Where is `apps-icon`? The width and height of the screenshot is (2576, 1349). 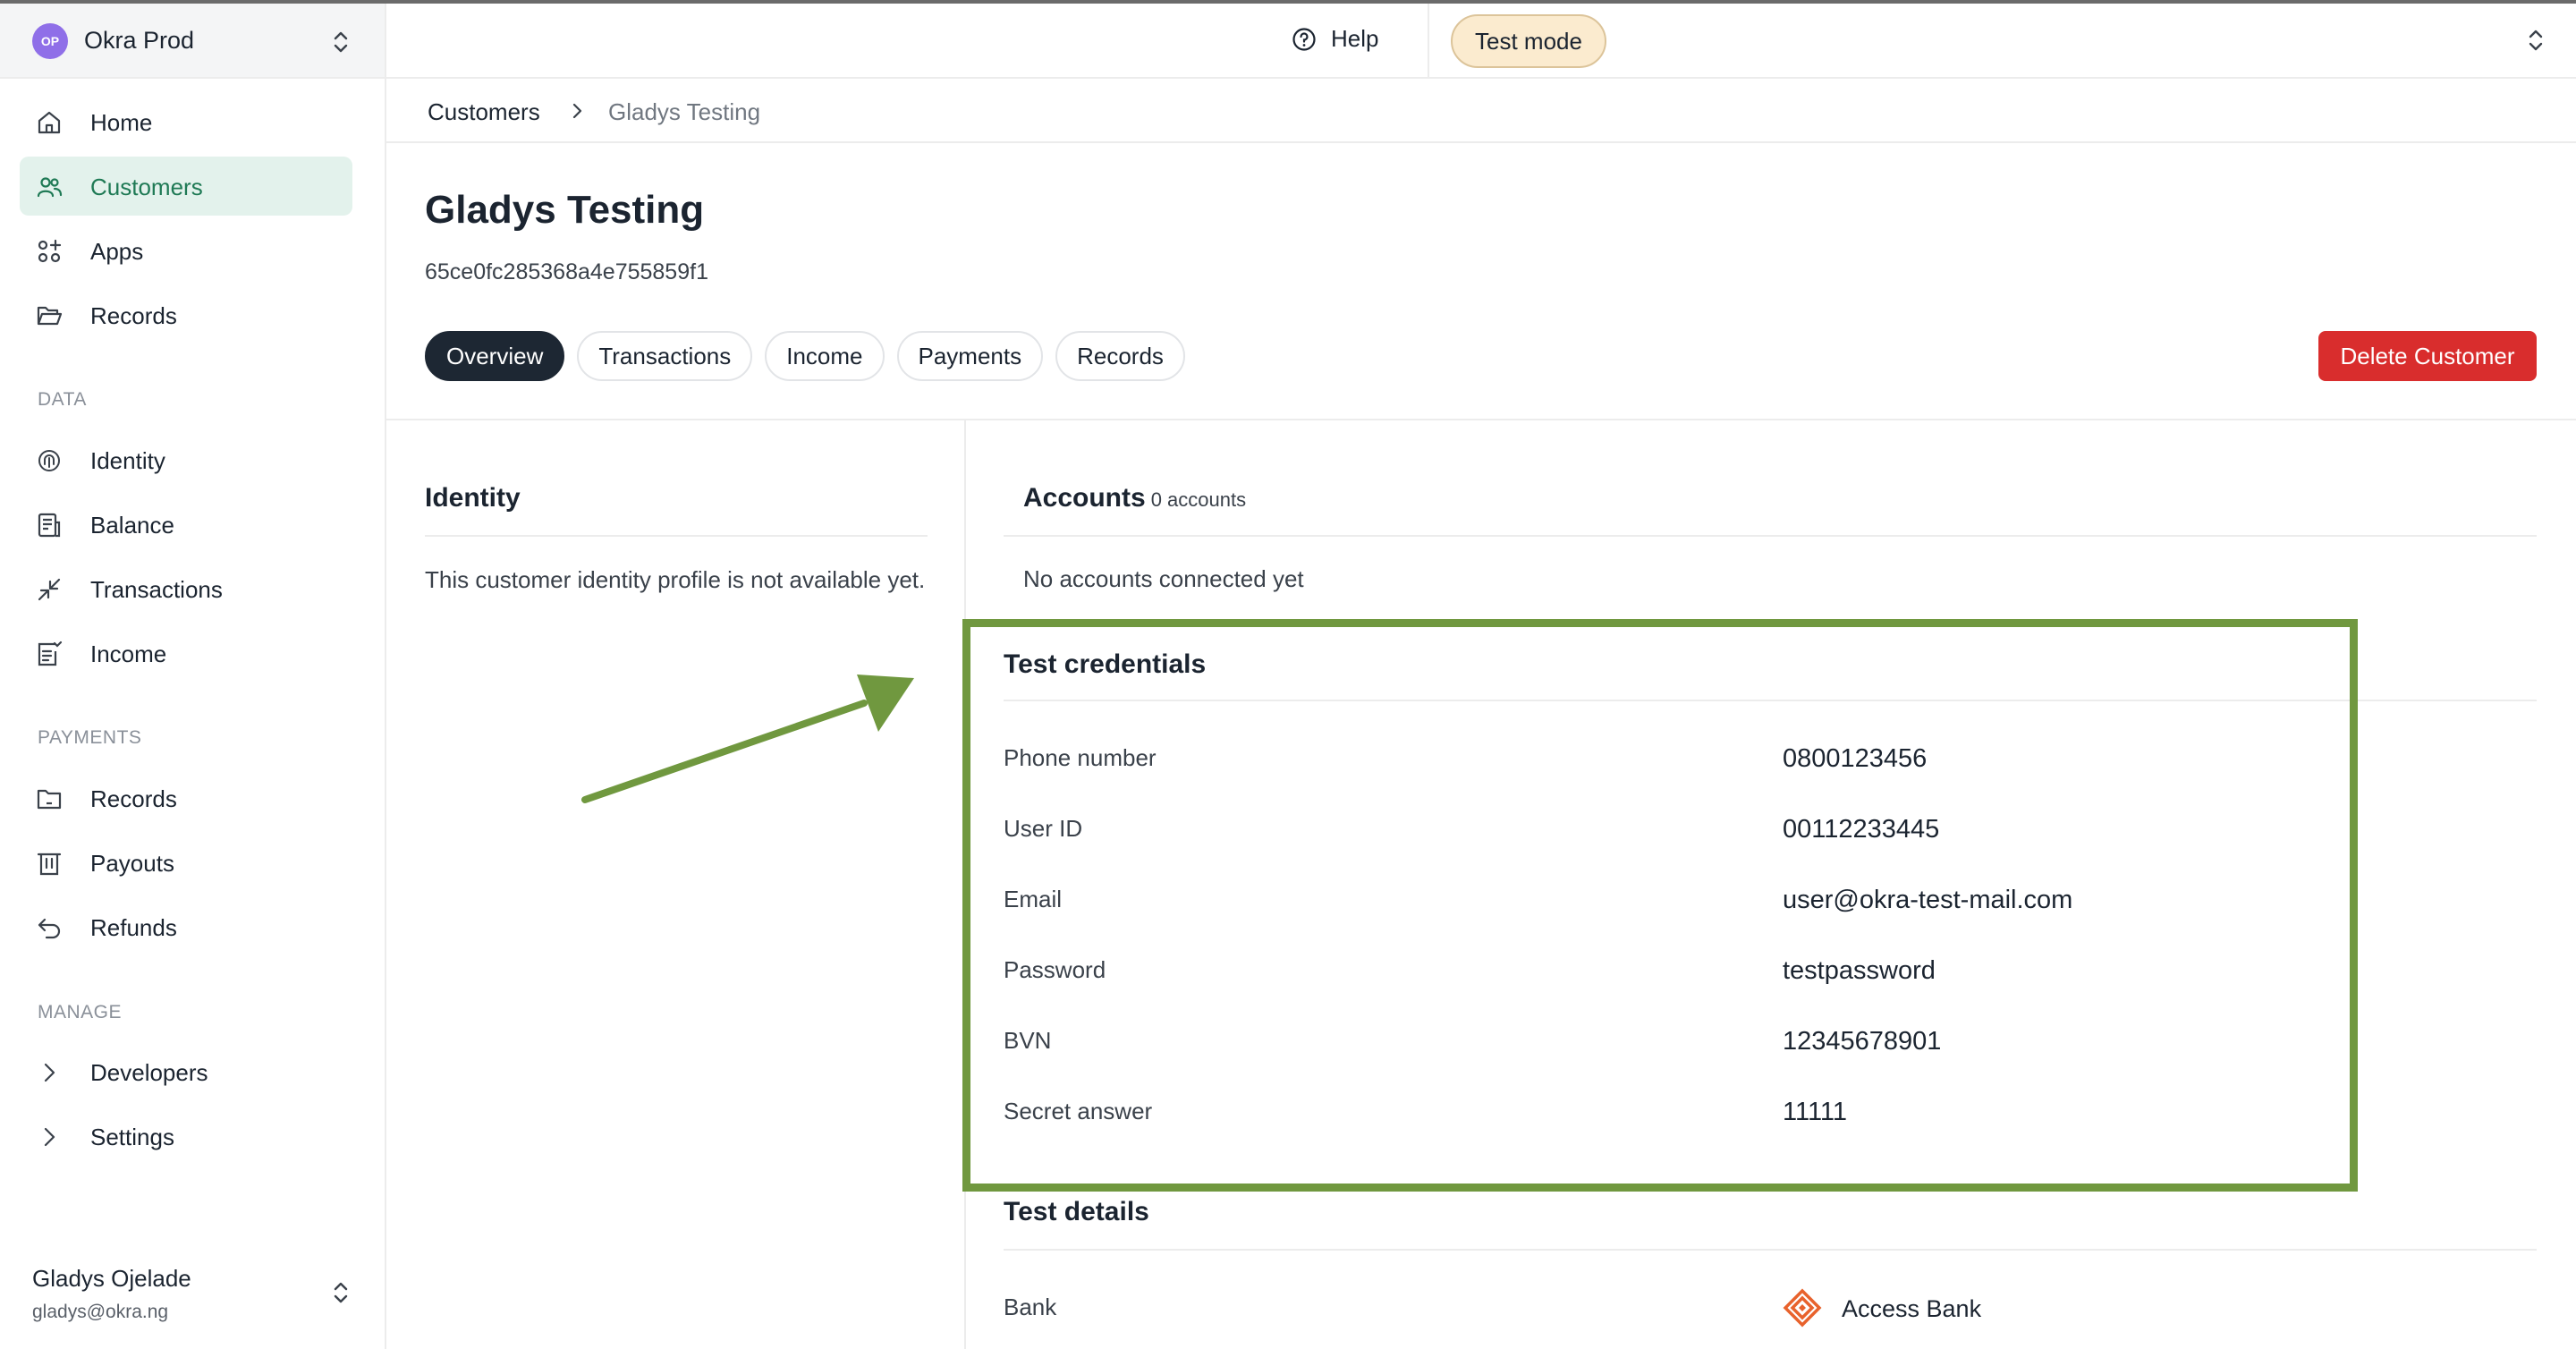
apps-icon is located at coordinates (50, 251).